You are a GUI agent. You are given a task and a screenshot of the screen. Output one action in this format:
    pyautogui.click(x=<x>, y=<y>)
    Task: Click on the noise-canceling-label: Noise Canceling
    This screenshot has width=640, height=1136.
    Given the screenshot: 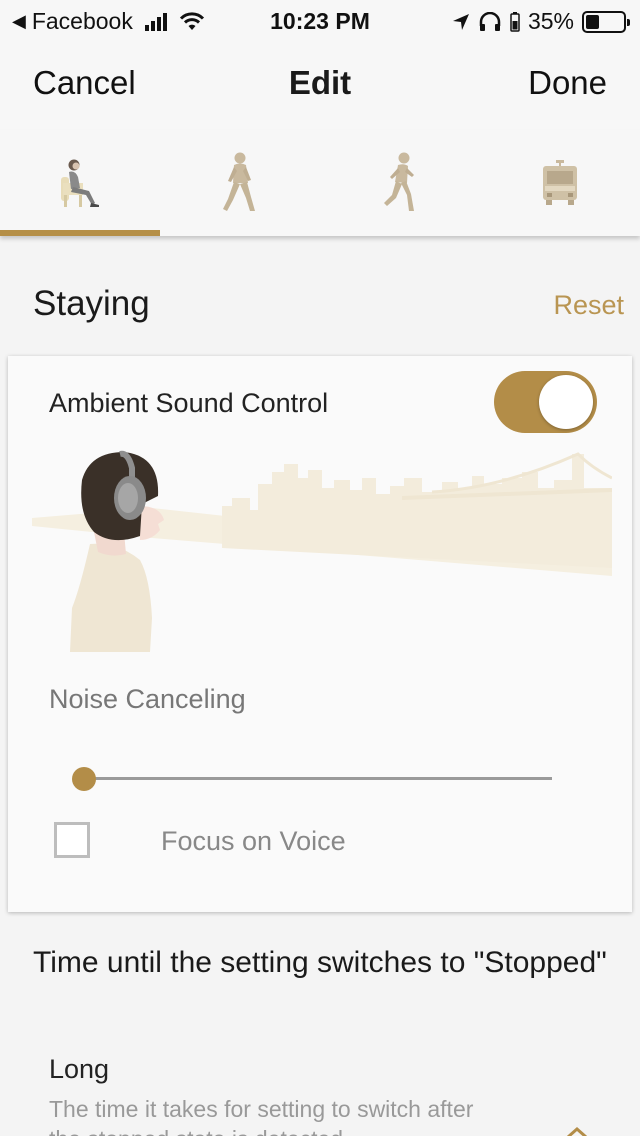 What is the action you would take?
    pyautogui.click(x=147, y=699)
    